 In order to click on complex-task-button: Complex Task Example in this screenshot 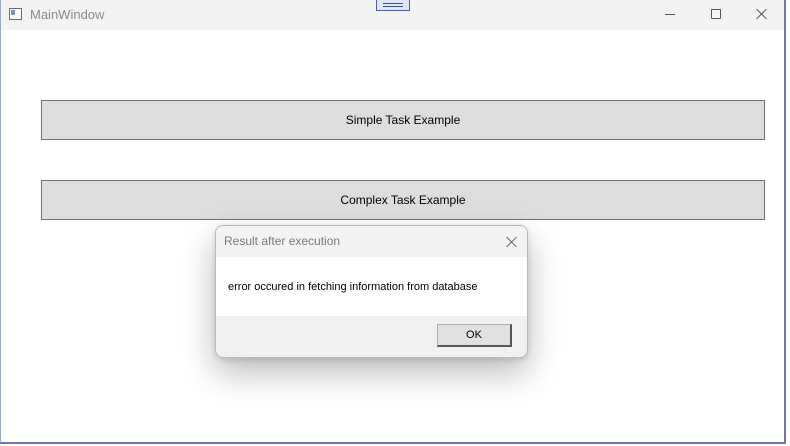, I will do `click(403, 200)`.